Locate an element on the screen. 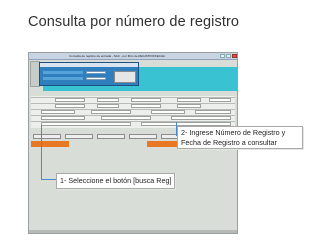  maximize-icon is located at coordinates (228, 56).